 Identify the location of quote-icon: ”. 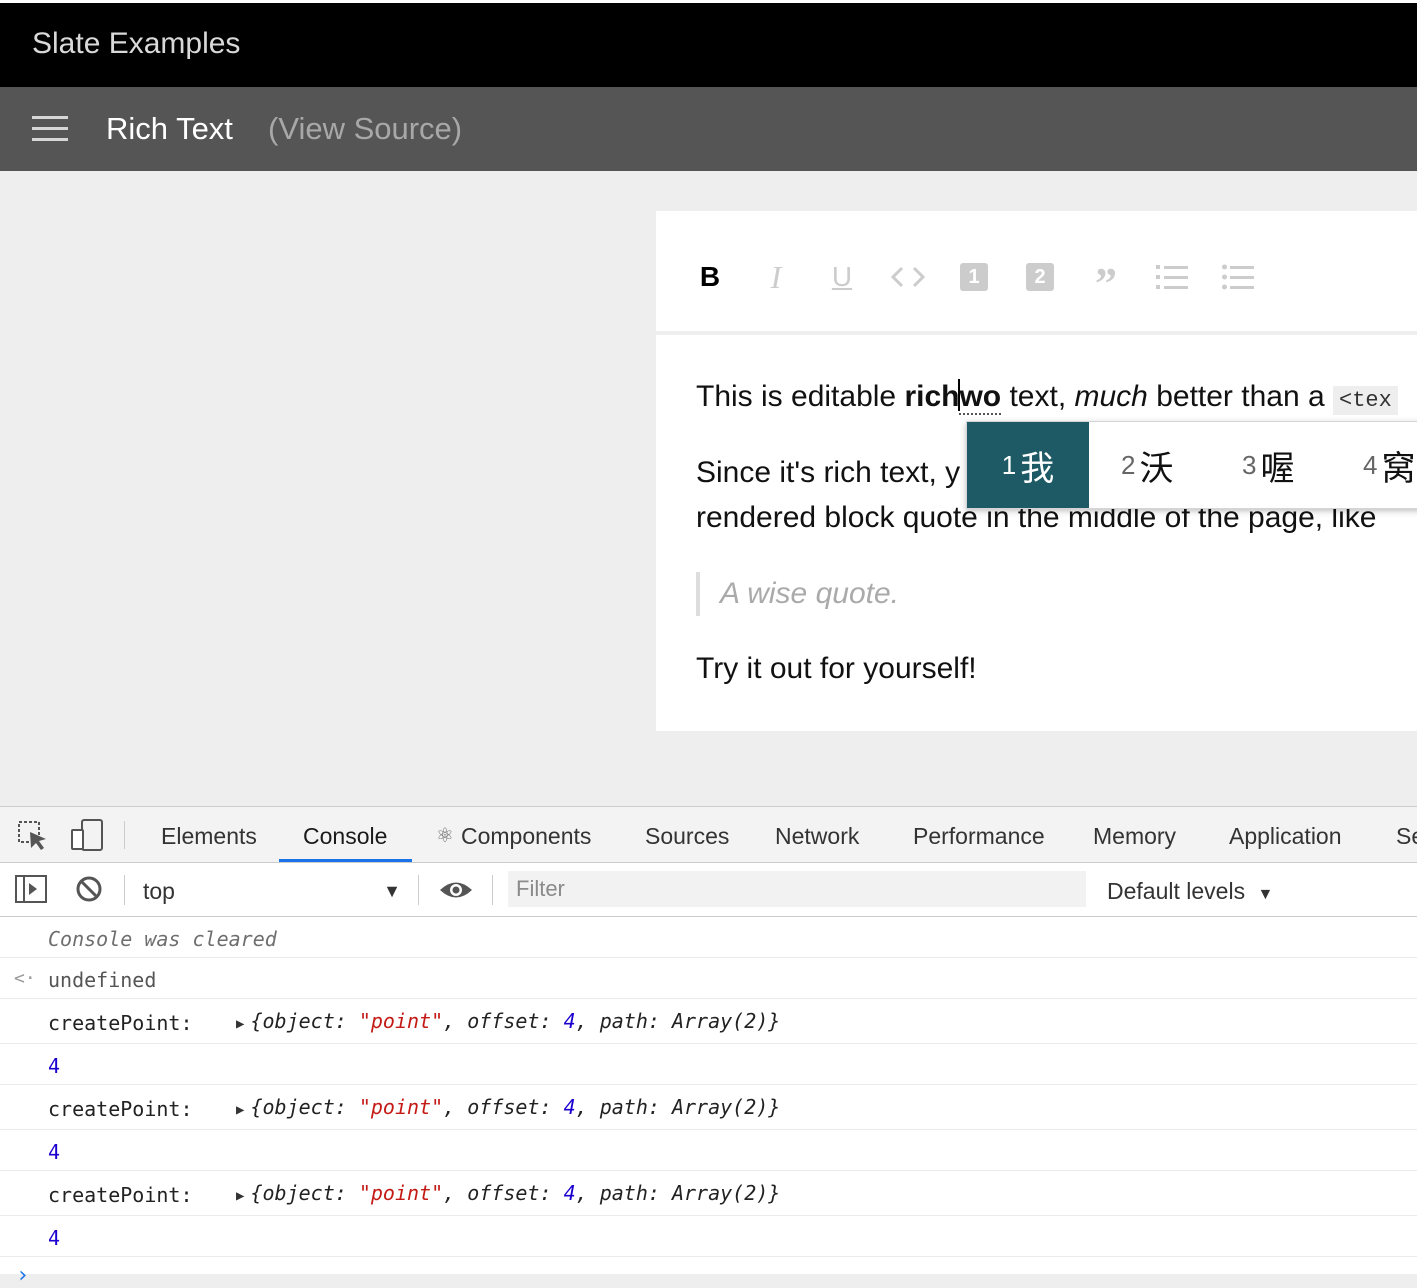
(1106, 283).